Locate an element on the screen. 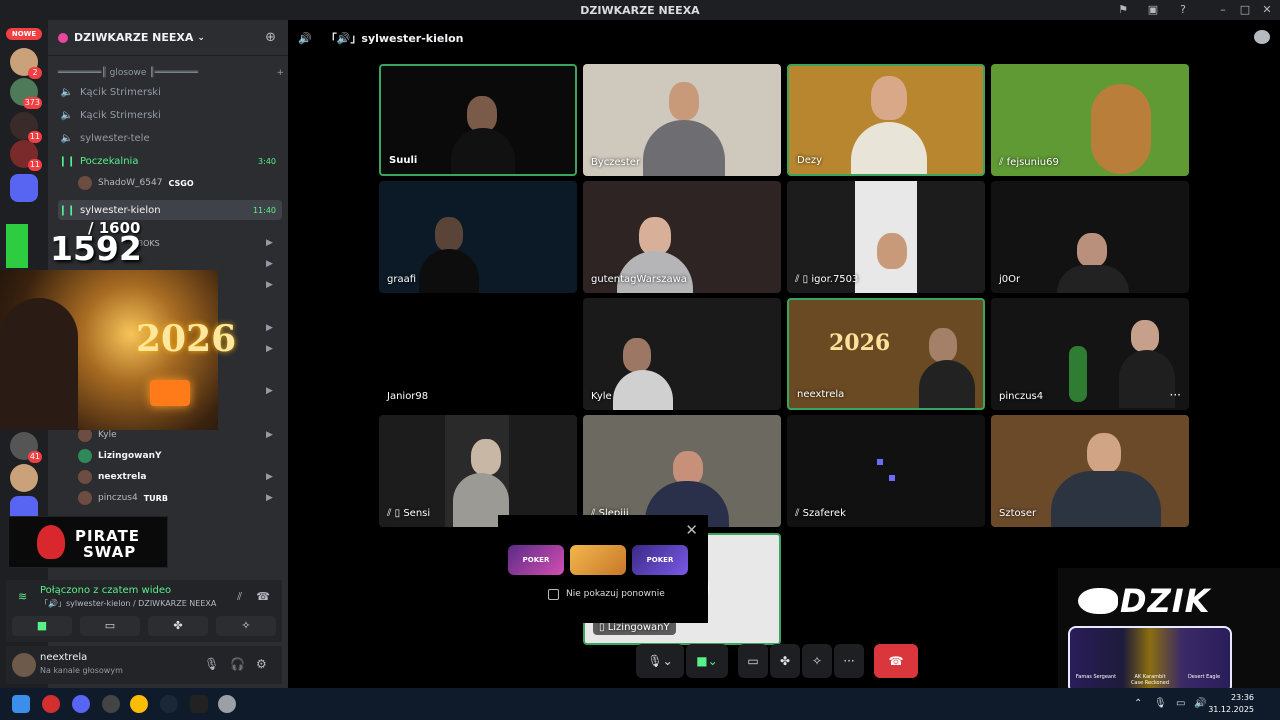 This screenshot has height=720, width=1280. video-tile: Sztoser is located at coordinates (1090, 471).